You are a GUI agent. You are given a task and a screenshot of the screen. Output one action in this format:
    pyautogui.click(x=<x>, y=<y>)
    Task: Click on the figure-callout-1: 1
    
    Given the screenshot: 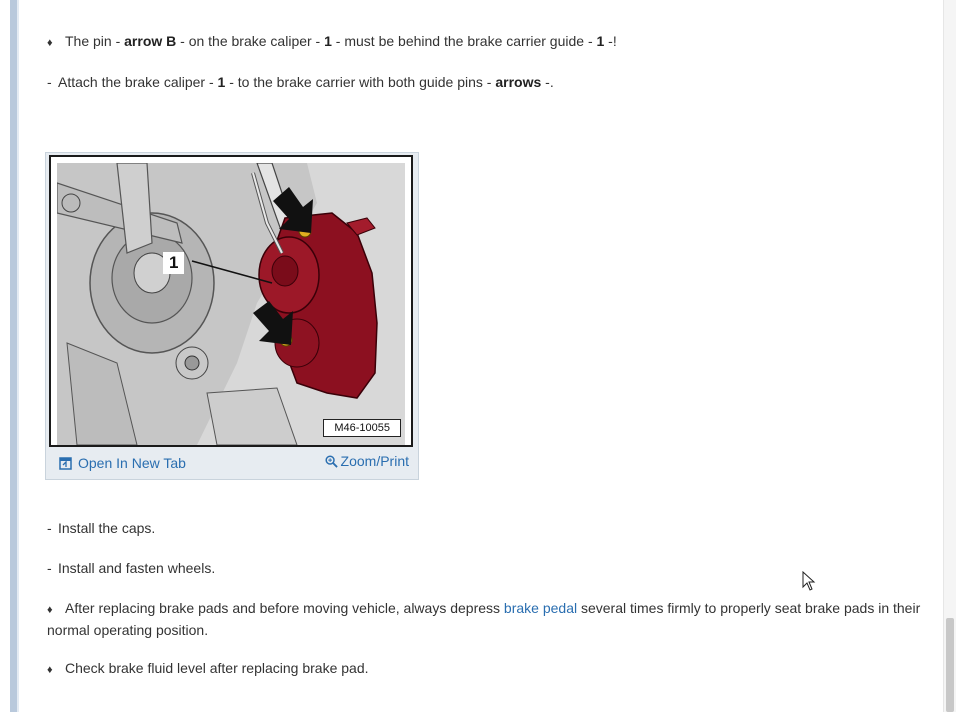 What is the action you would take?
    pyautogui.click(x=174, y=263)
    